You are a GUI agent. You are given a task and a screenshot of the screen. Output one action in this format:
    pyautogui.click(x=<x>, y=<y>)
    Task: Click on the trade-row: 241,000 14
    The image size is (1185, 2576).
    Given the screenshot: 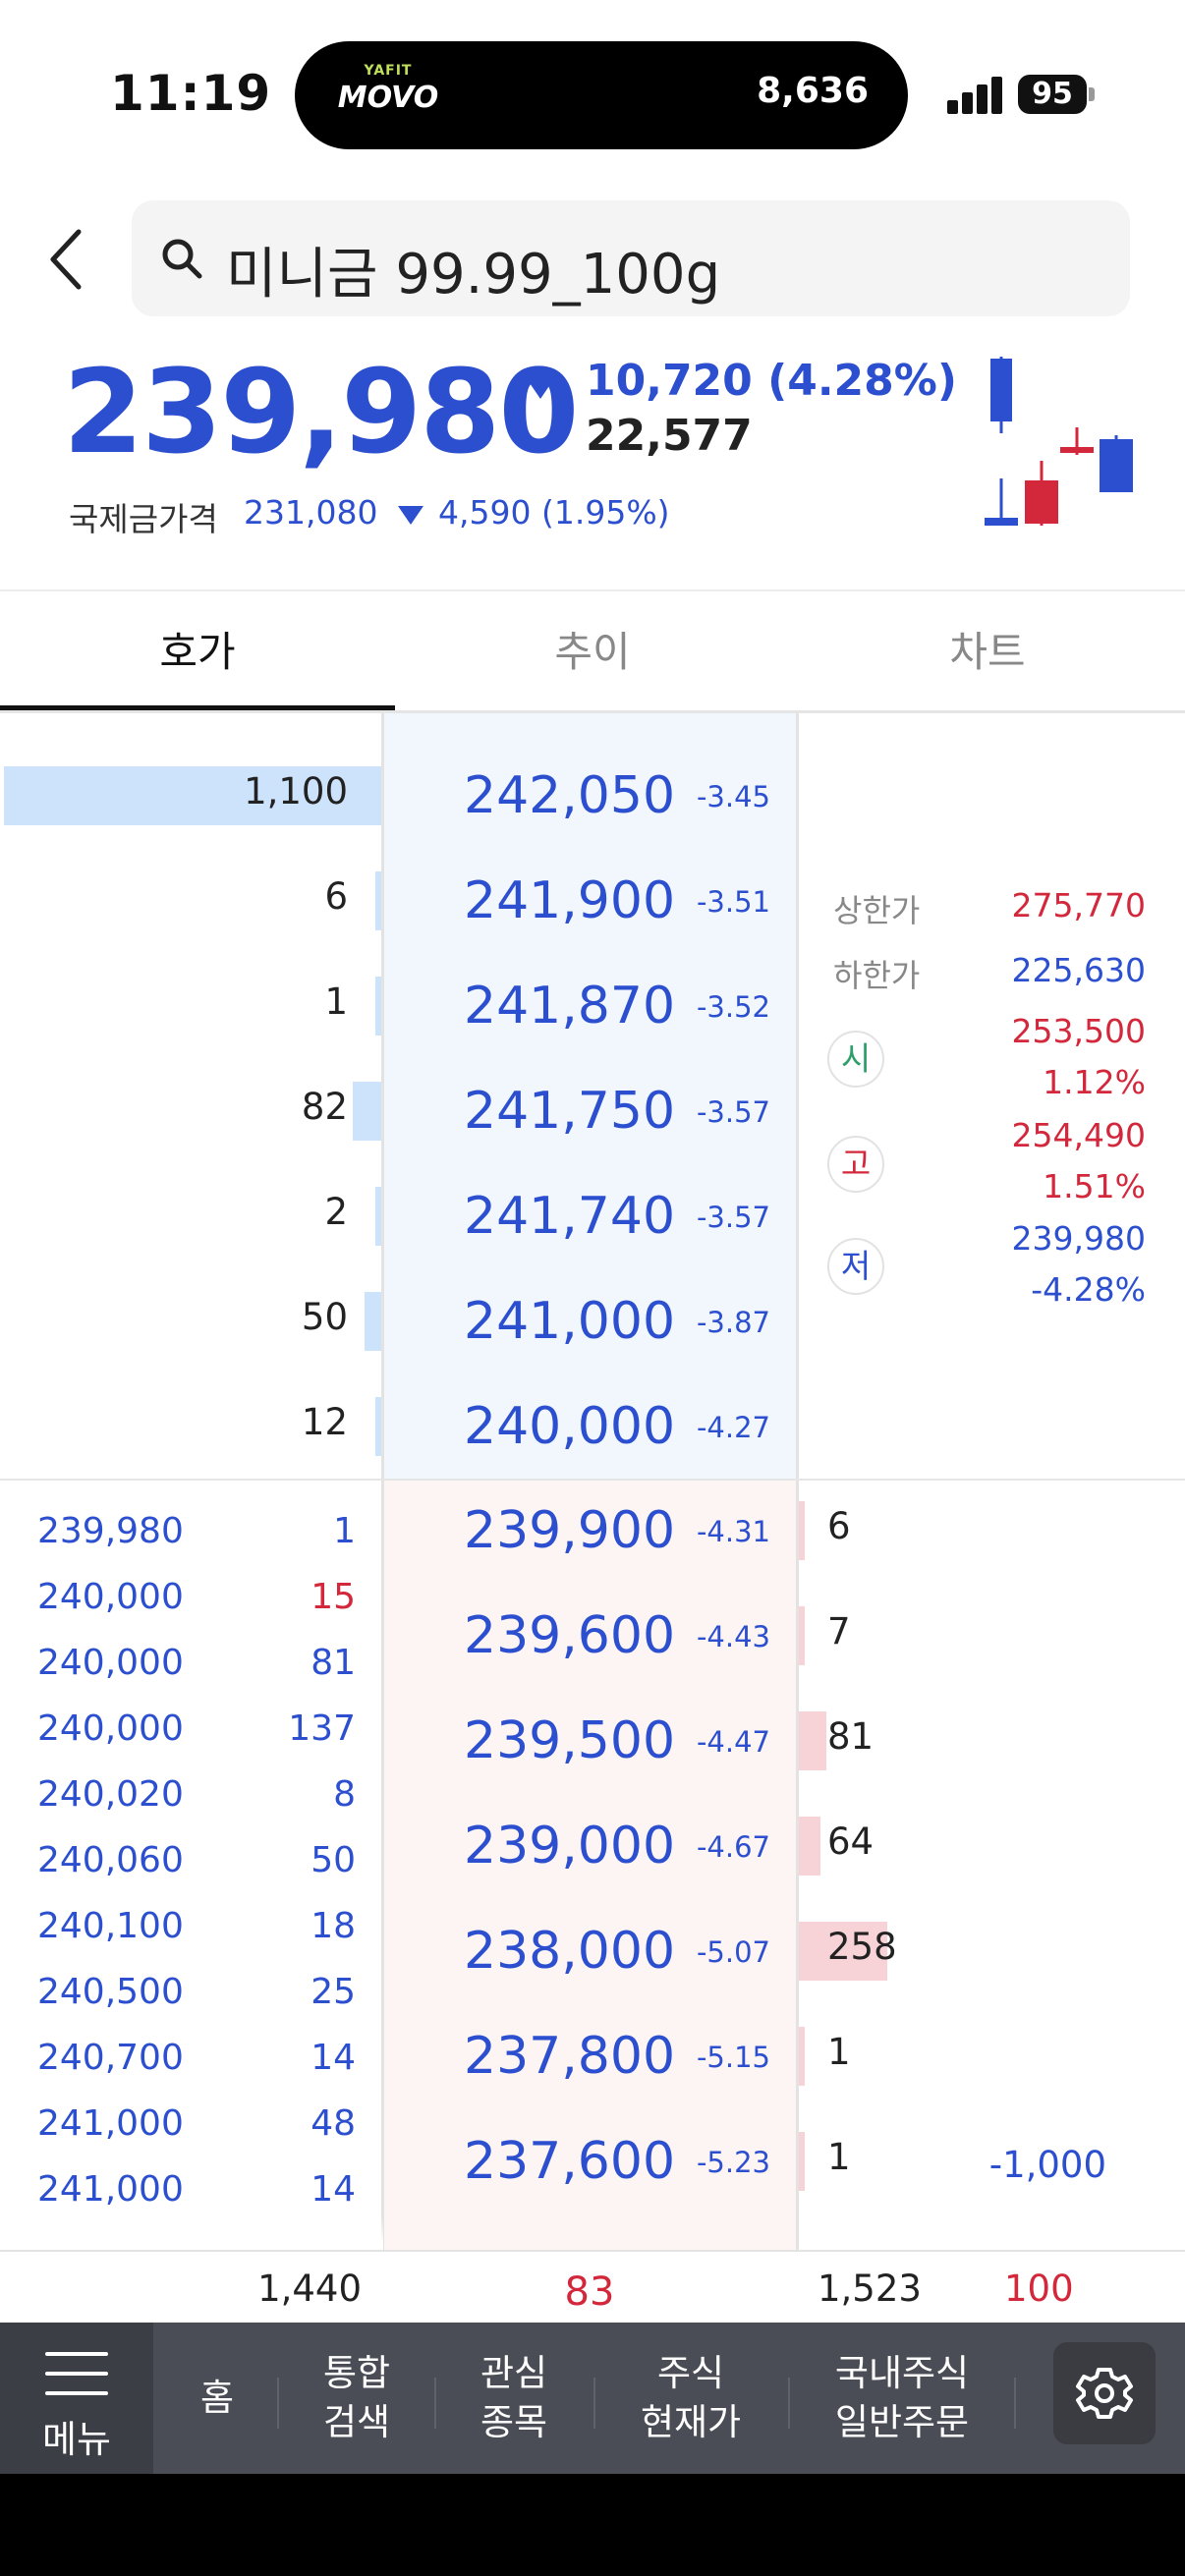 What is the action you would take?
    pyautogui.click(x=192, y=2190)
    